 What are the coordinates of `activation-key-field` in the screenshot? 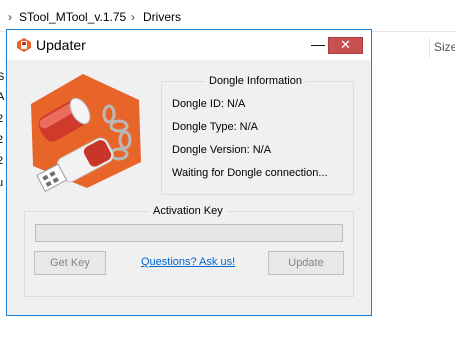 It's located at (189, 233).